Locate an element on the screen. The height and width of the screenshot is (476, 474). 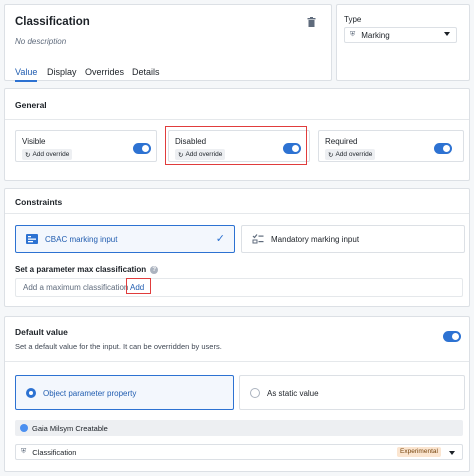
mandatory-icon is located at coordinates (258, 240).